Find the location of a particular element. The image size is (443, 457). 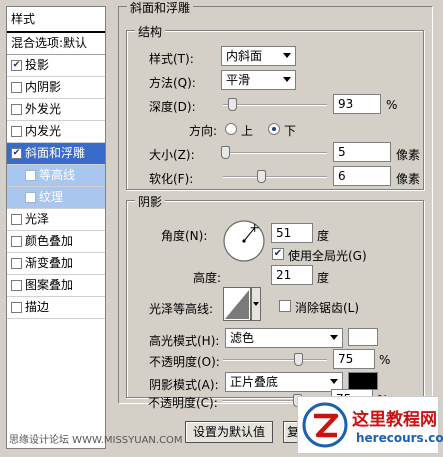

style-item-label: 内发光 is located at coordinates (43, 131).